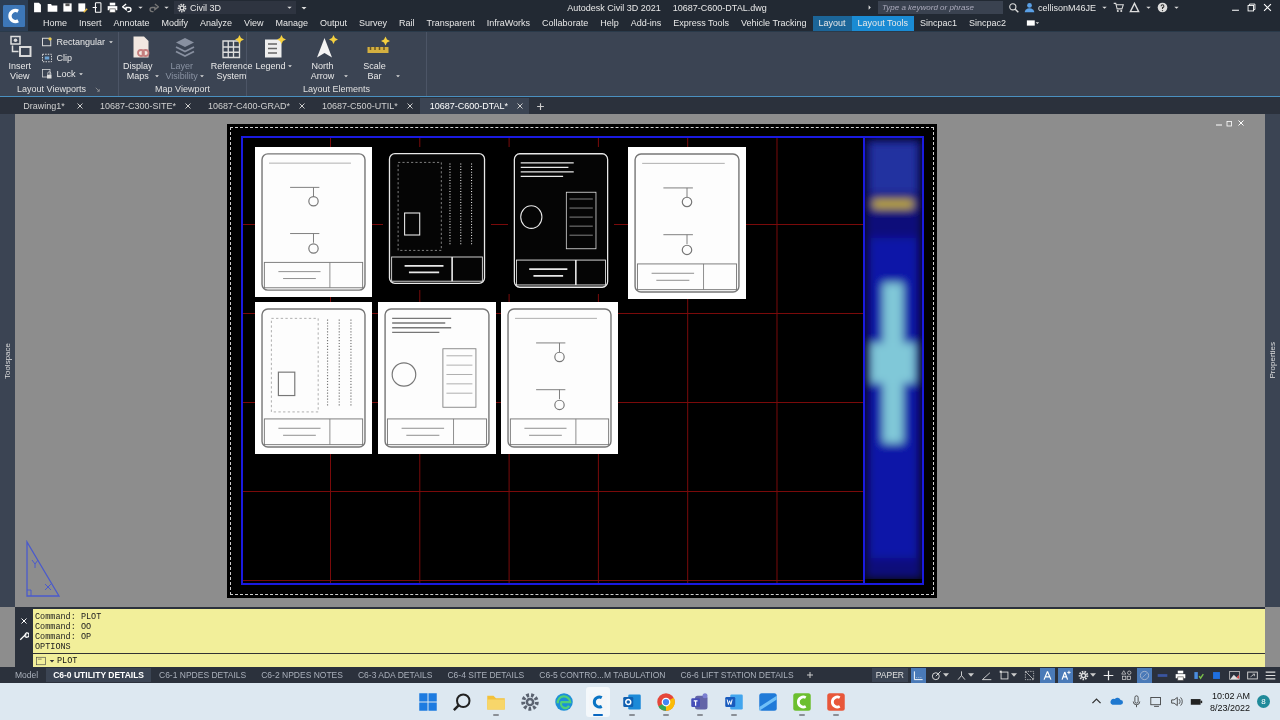 Image resolution: width=1280 pixels, height=720 pixels. What do you see at coordinates (395, 675) in the screenshot?
I see `sheet-tab: C6-3 ADA DETAILS` at bounding box center [395, 675].